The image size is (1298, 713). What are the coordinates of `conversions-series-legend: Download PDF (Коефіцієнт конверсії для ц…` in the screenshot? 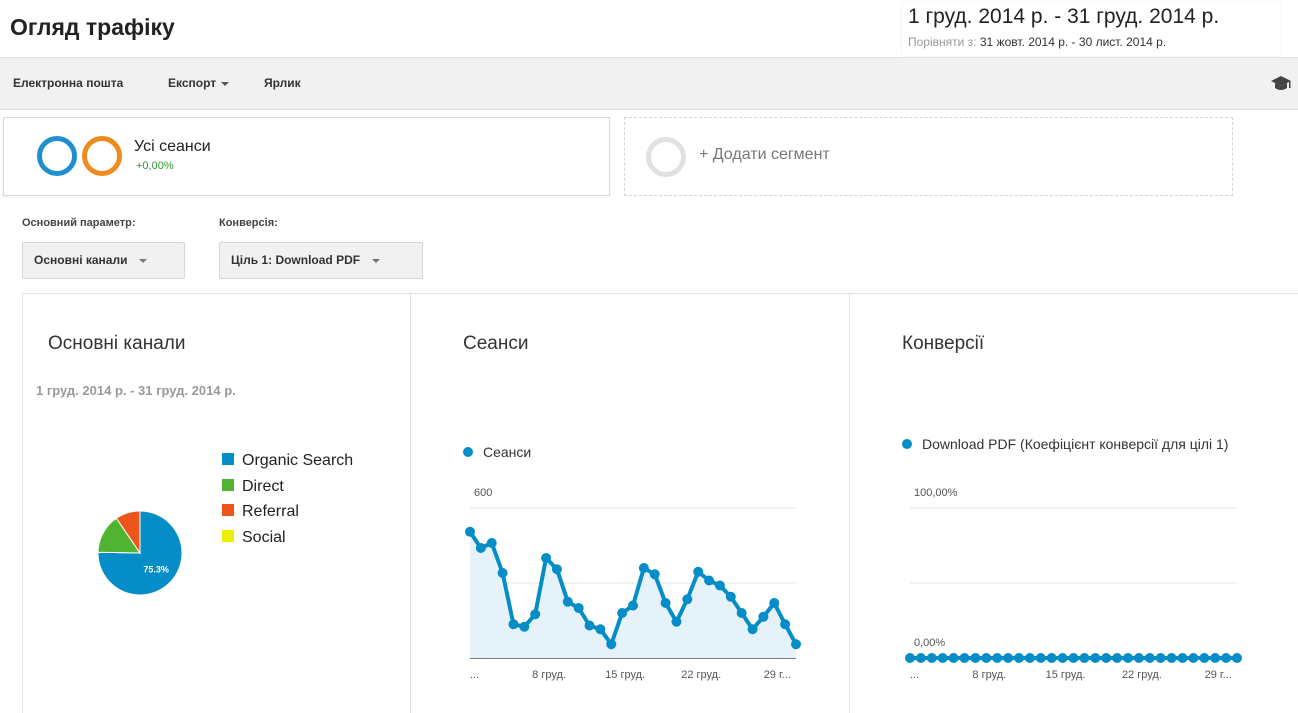 It's located at (1072, 444).